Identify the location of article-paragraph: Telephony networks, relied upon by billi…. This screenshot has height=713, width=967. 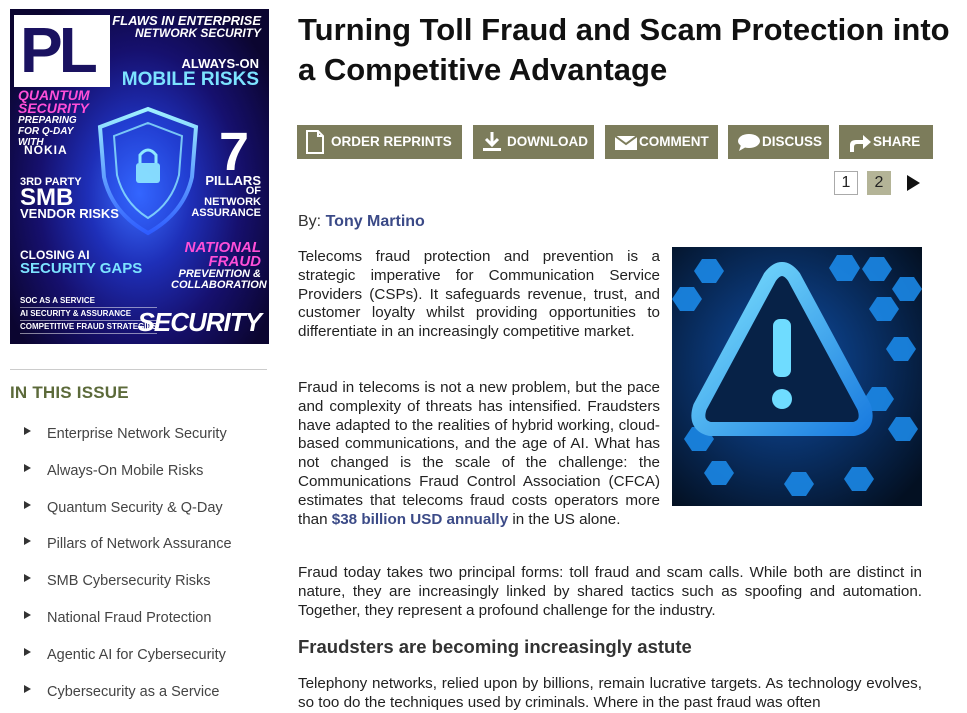
(610, 693).